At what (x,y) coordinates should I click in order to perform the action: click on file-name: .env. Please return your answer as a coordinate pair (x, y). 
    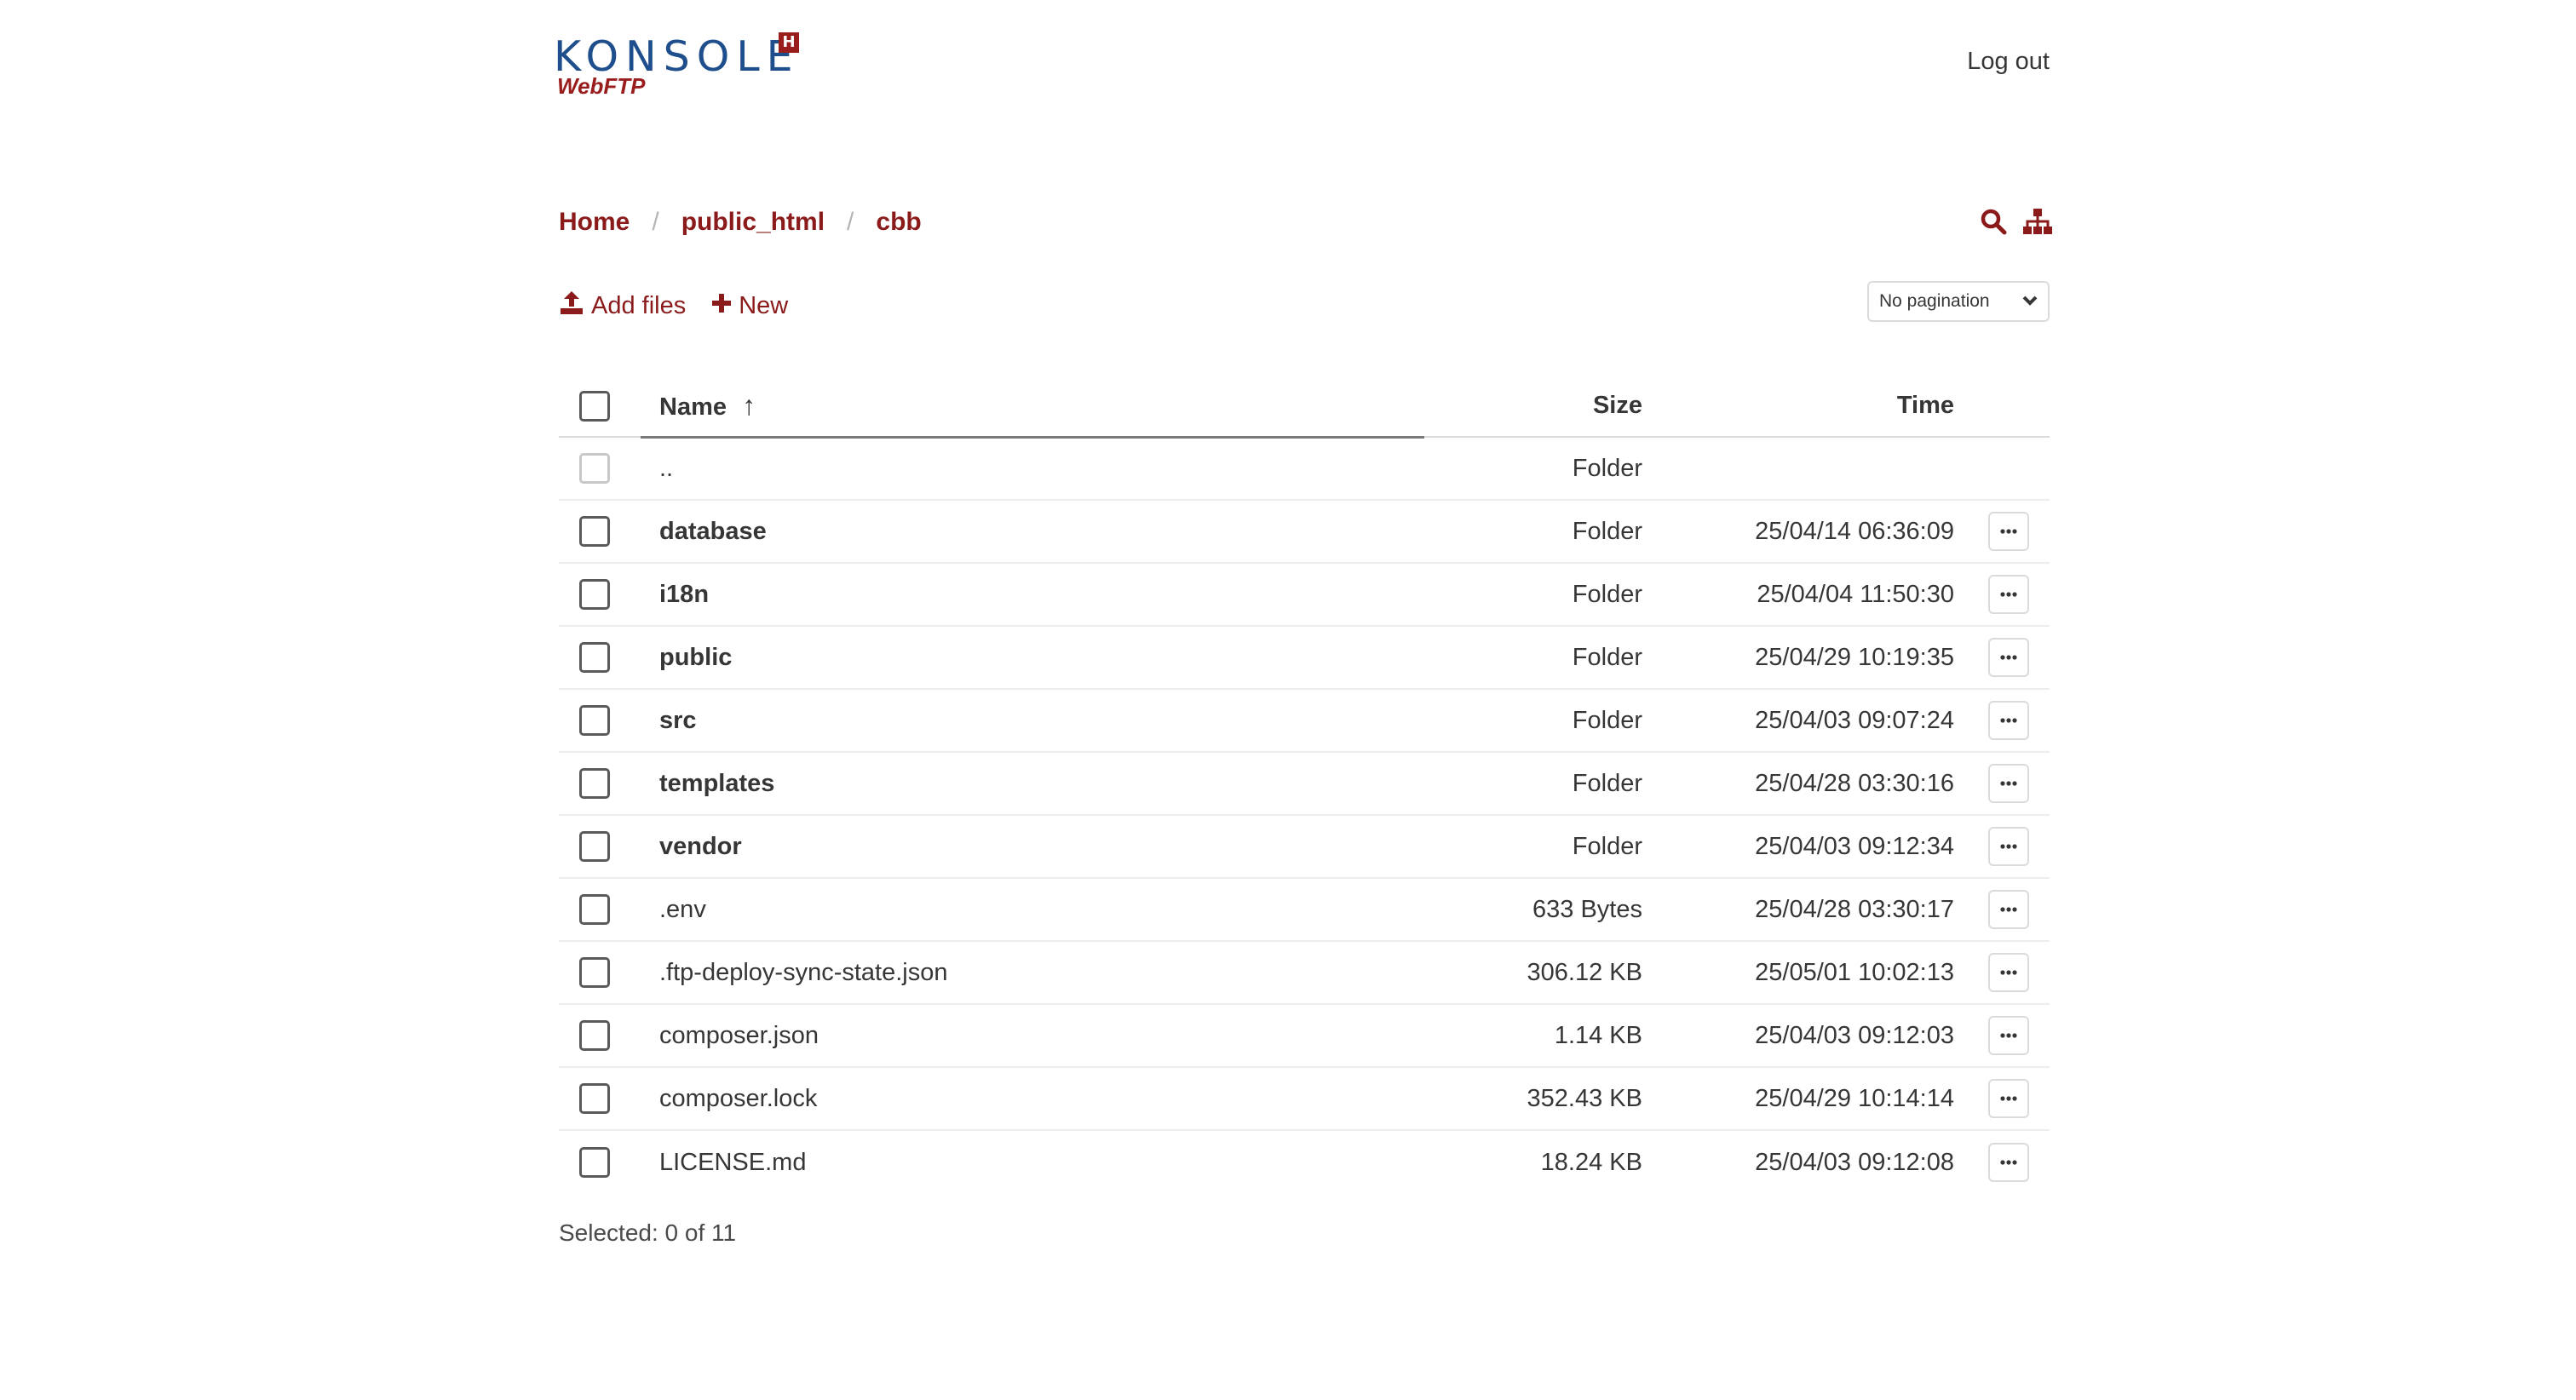
    Looking at the image, I should click on (683, 909).